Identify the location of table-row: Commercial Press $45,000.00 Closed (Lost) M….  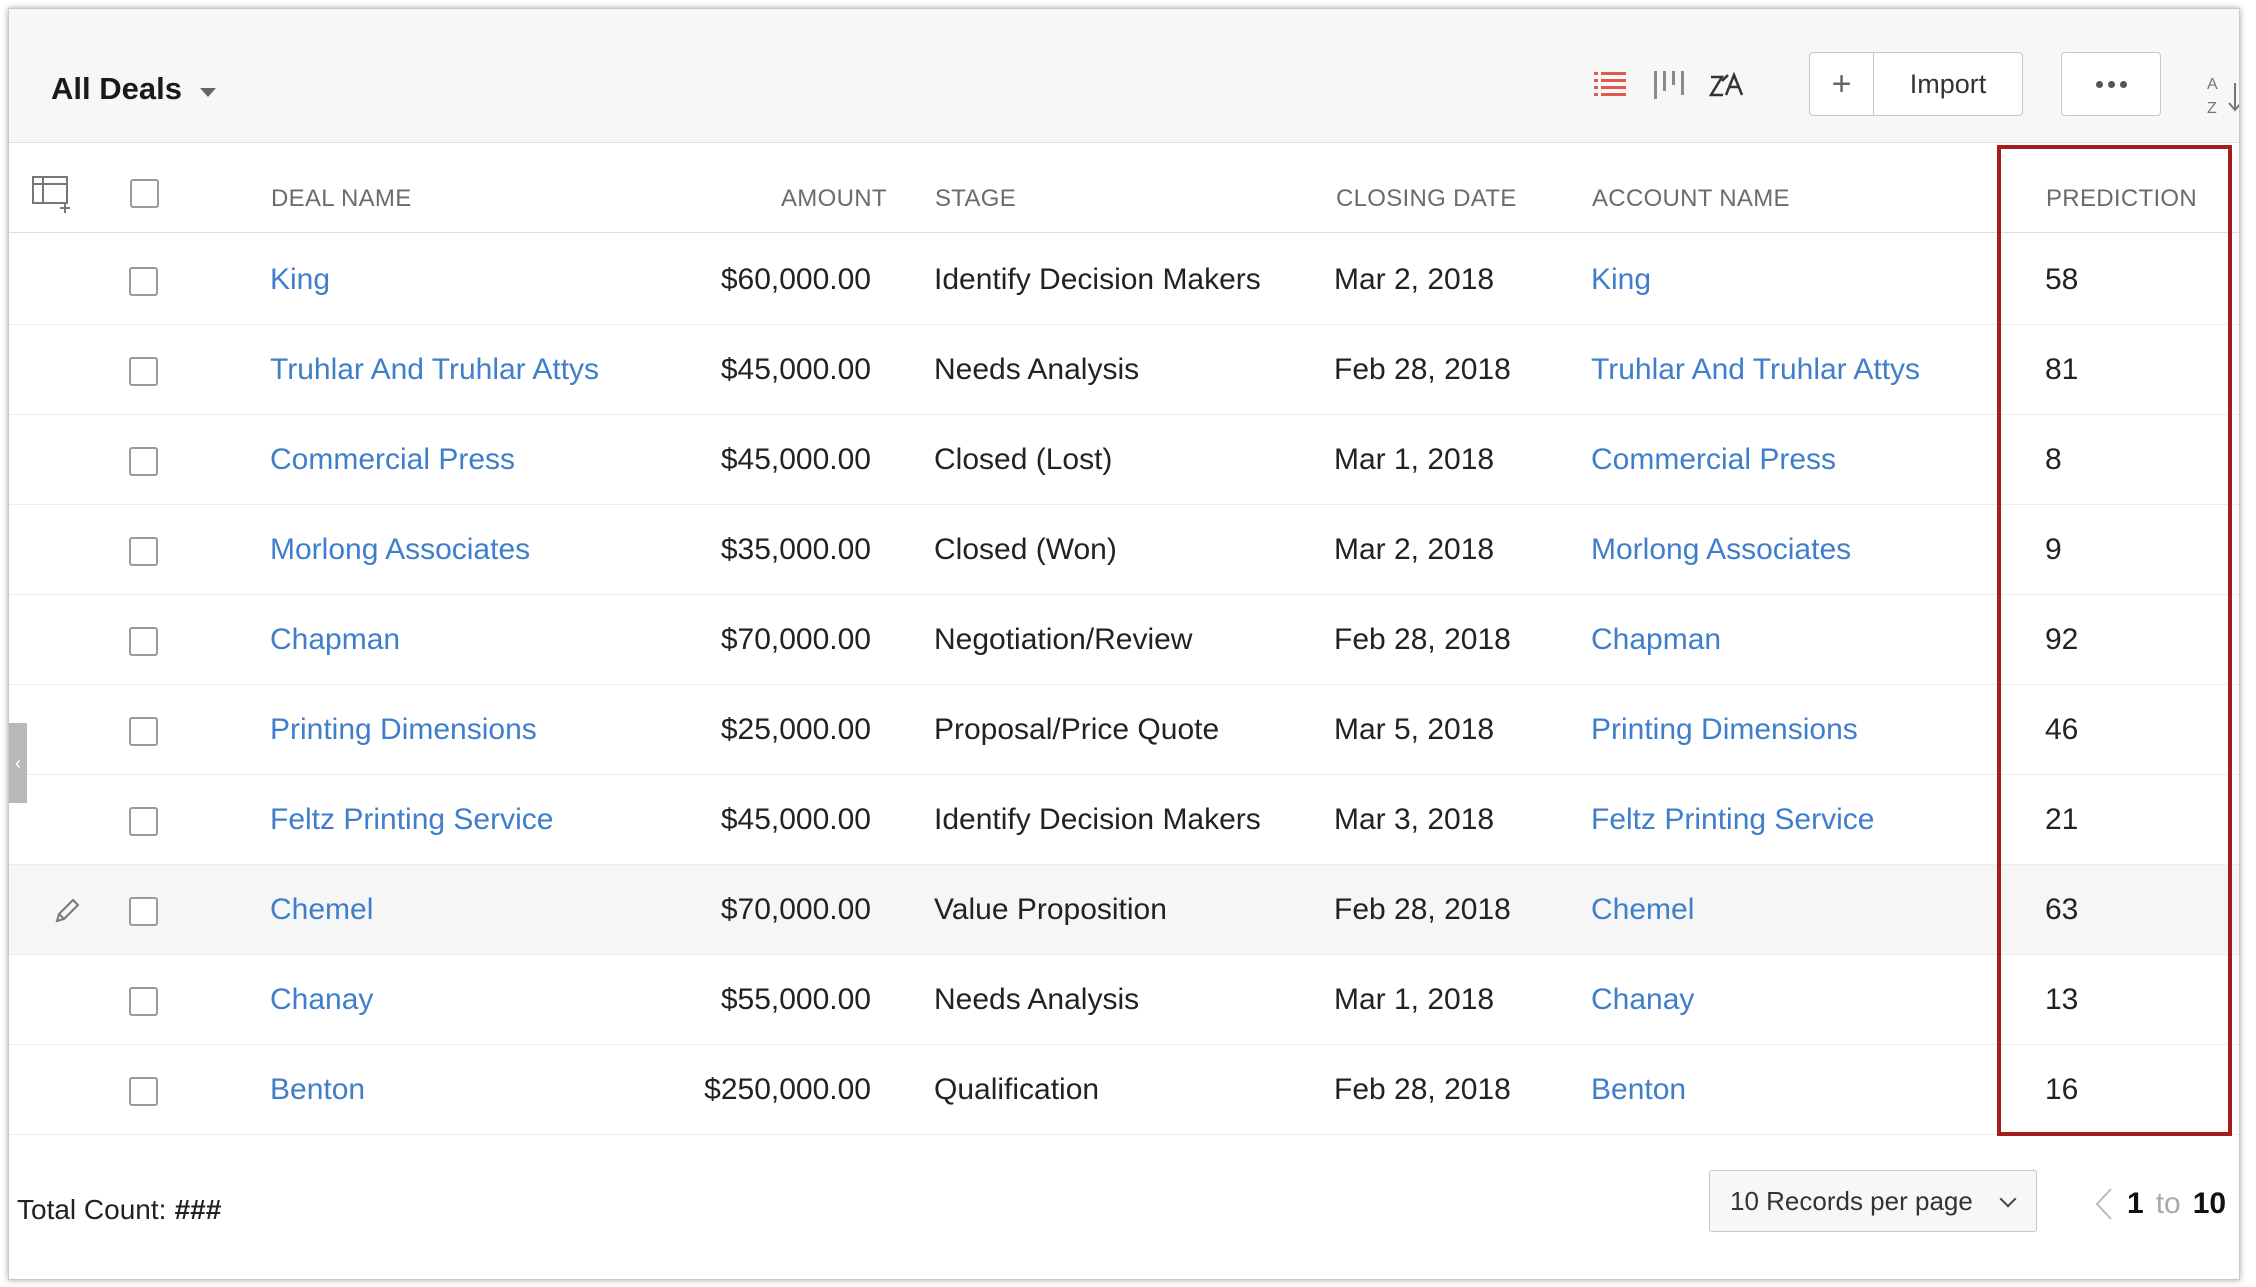
(1124, 460).